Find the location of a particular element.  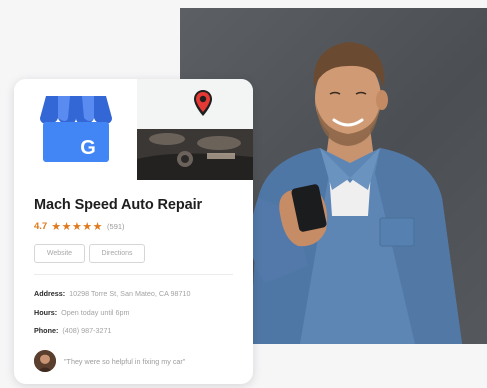

phone-row: Phone: (408) 987-3271 is located at coordinates (73, 330).